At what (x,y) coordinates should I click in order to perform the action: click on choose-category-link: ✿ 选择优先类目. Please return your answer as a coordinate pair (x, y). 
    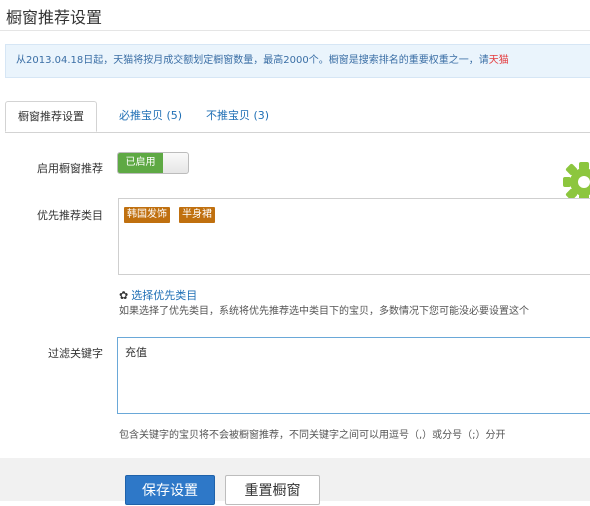
    Looking at the image, I should click on (158, 295).